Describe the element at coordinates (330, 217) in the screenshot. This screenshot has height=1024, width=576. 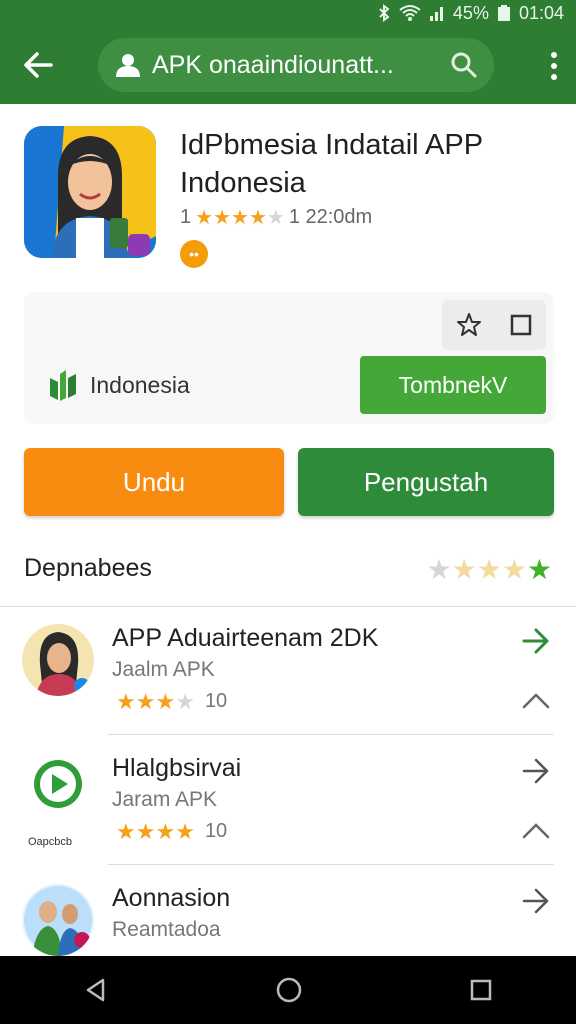
I see `rating-meta: 1 22:0dm` at that location.